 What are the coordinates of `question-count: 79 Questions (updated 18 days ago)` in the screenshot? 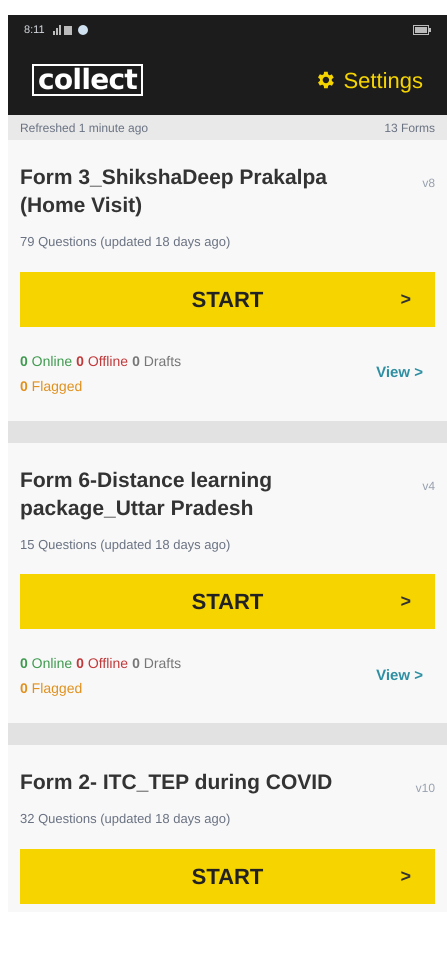 It's located at (126, 242).